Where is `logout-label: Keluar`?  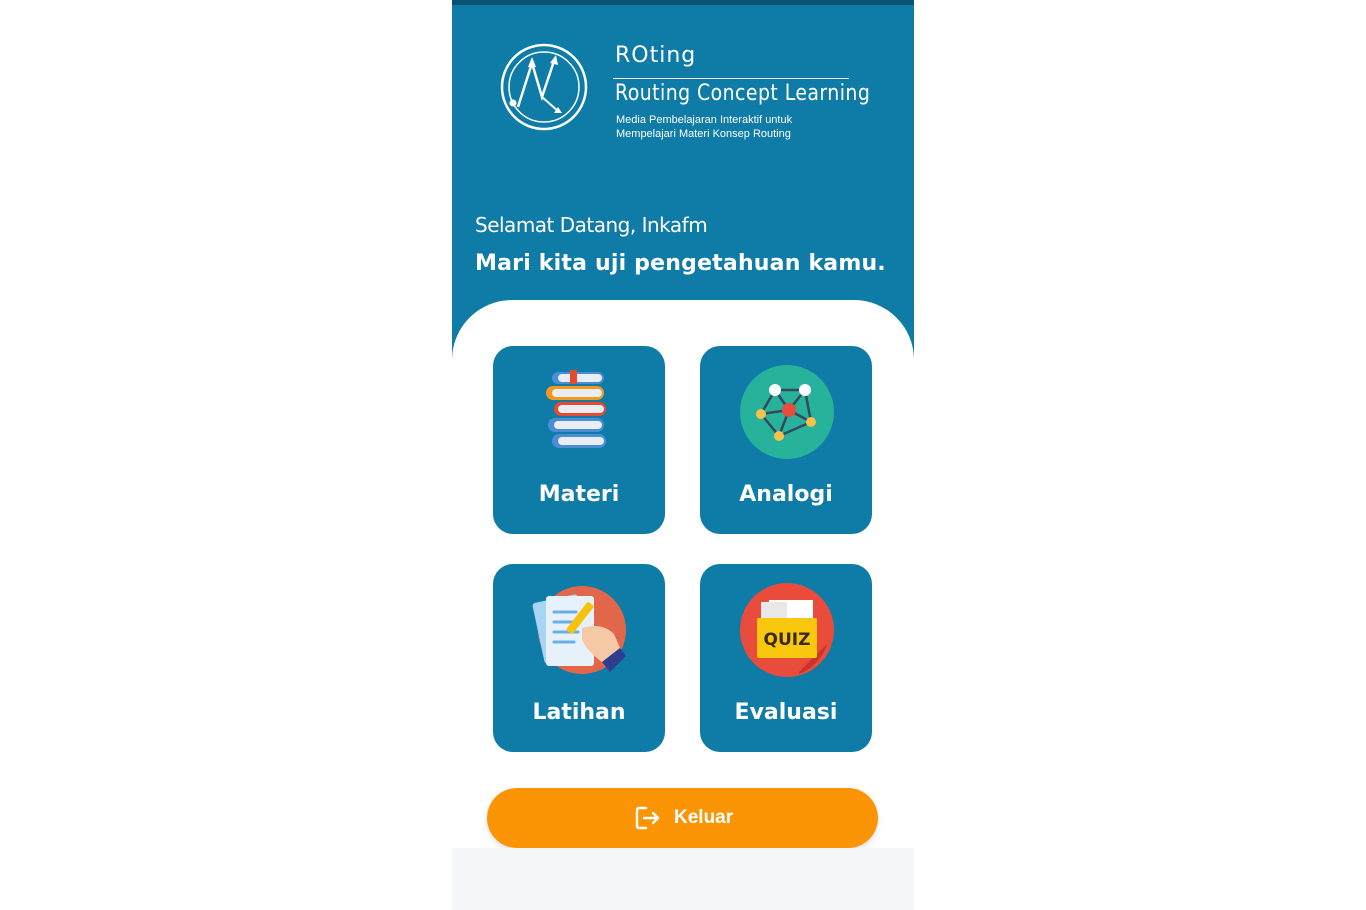 logout-label: Keluar is located at coordinates (704, 817).